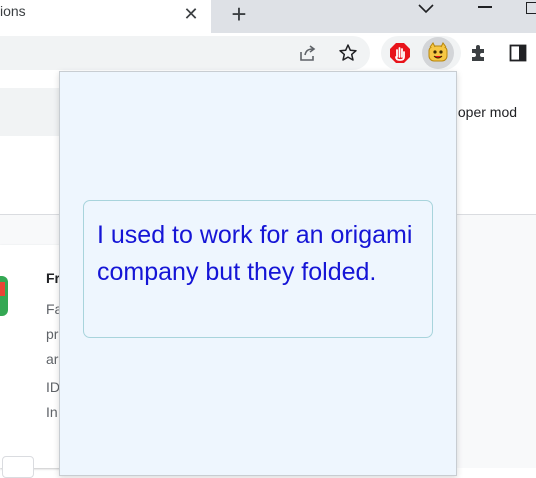 This screenshot has width=536, height=478. What do you see at coordinates (53, 278) in the screenshot?
I see `extension-card-title: Fr` at bounding box center [53, 278].